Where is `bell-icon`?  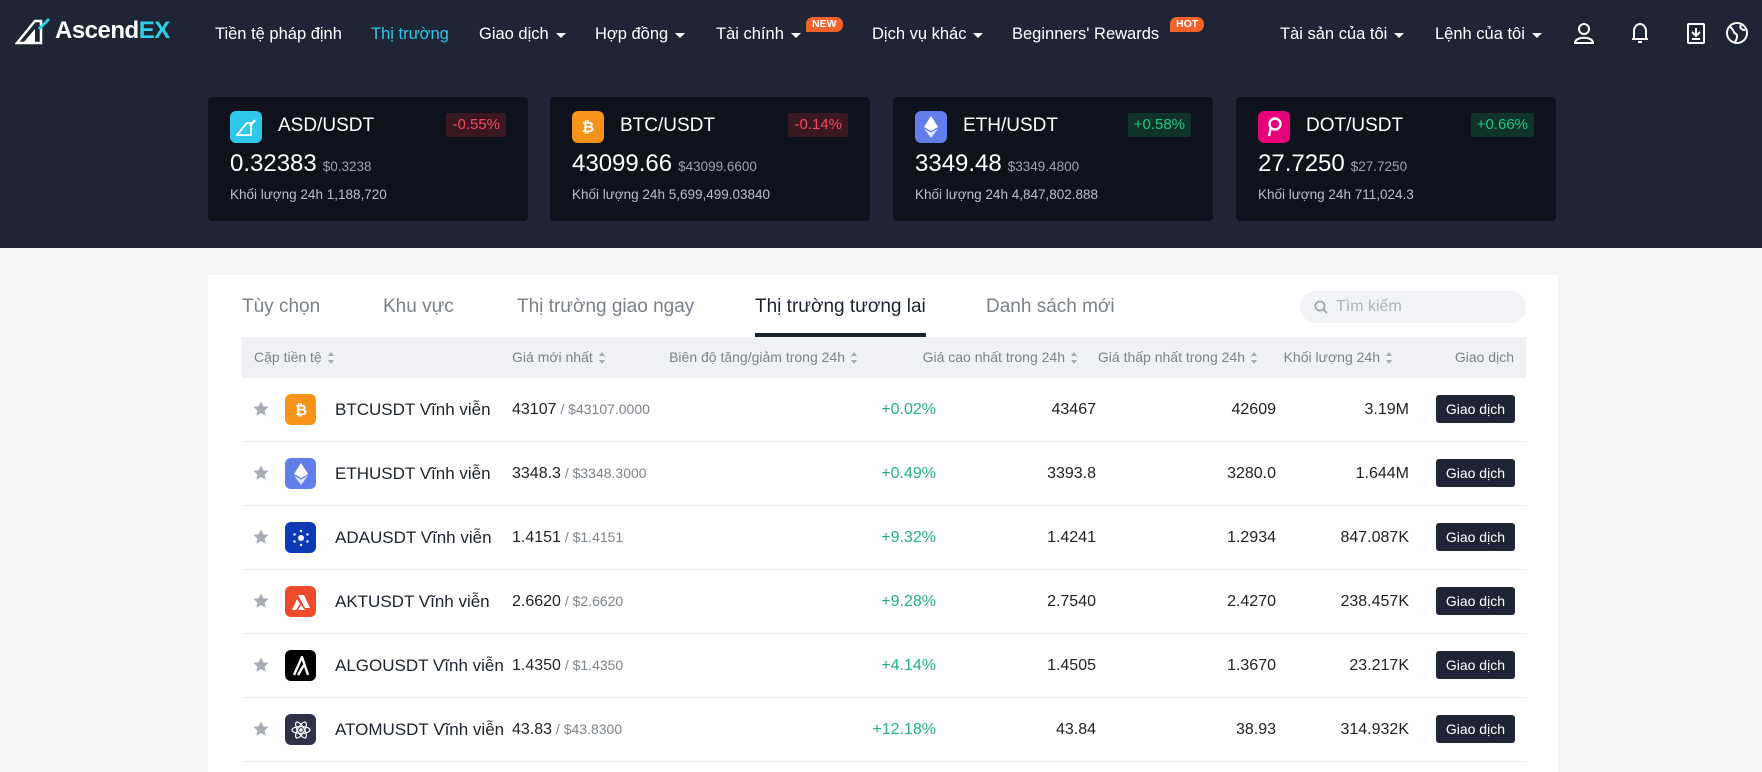
bell-icon is located at coordinates (1640, 33).